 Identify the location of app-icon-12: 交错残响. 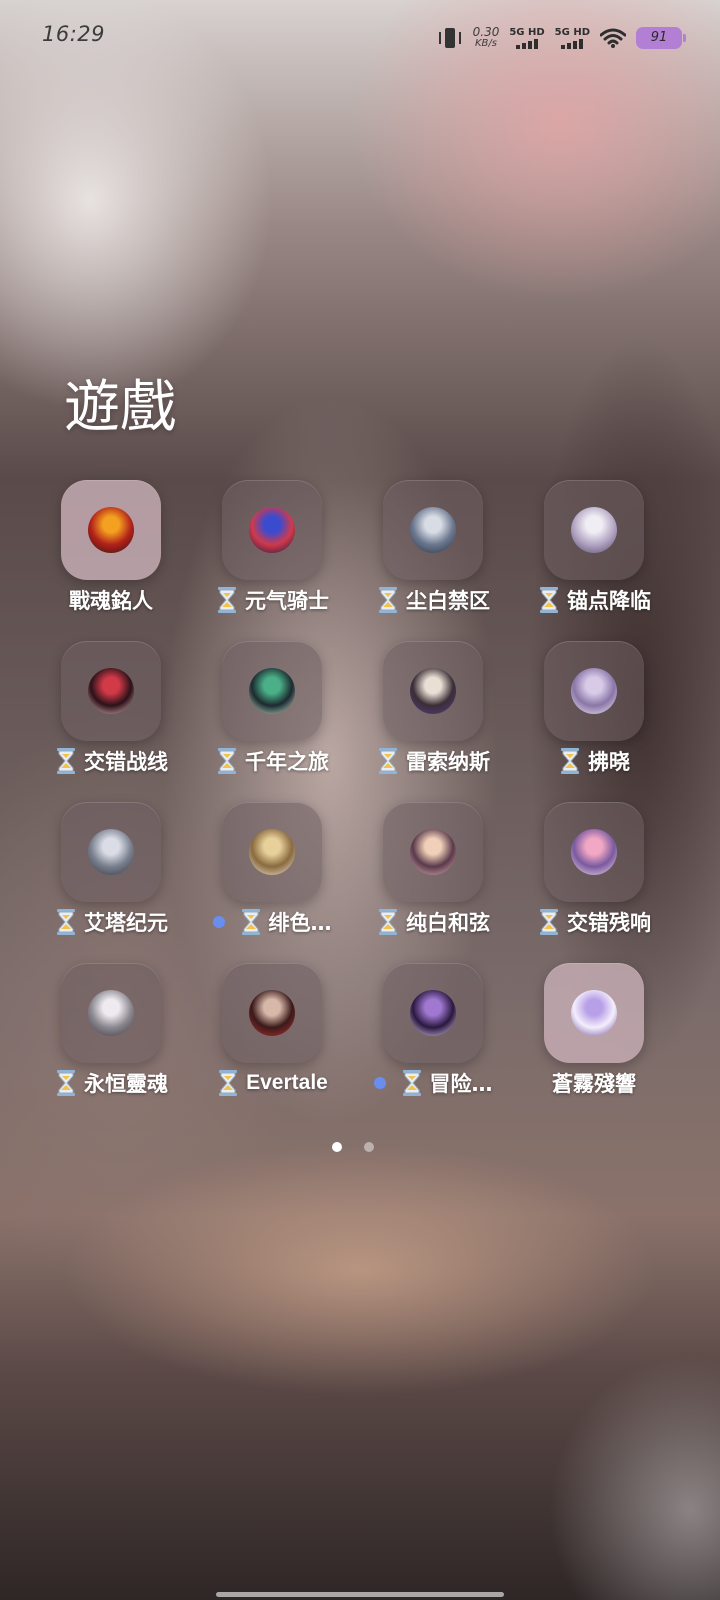
(594, 862).